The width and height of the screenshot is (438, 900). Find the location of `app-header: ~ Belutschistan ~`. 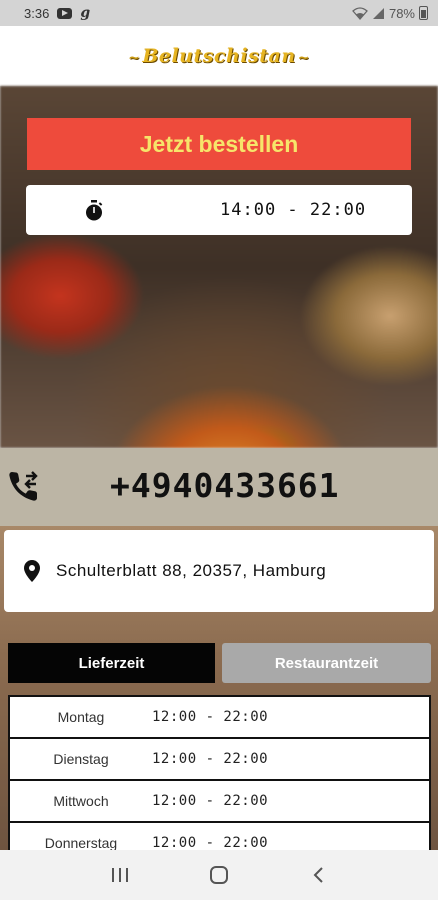

app-header: ~ Belutschistan ~ is located at coordinates (219, 56).